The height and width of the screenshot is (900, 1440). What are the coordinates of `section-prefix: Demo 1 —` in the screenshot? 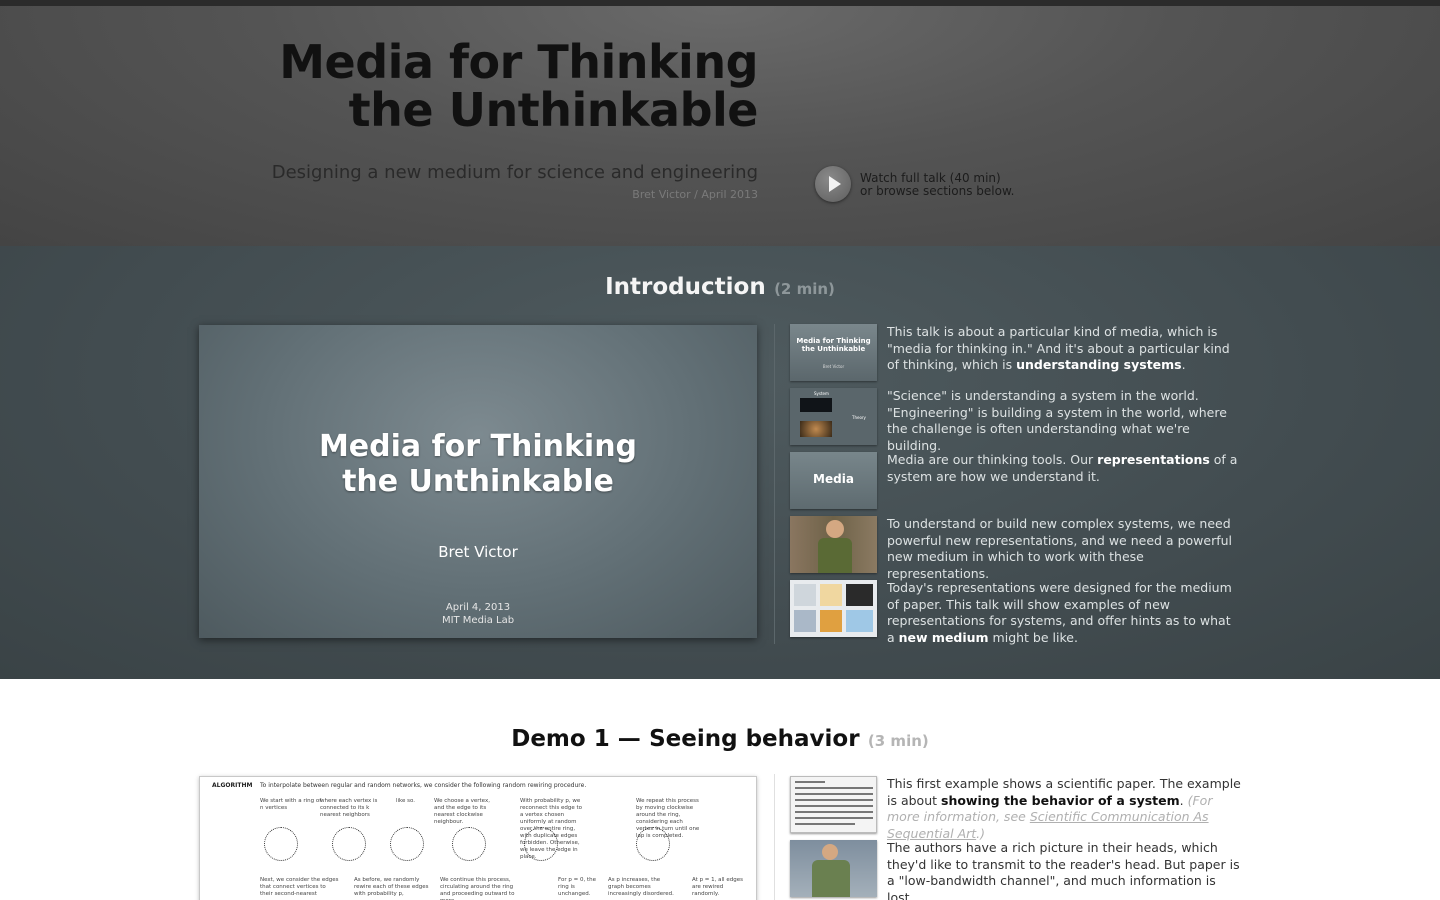 It's located at (576, 739).